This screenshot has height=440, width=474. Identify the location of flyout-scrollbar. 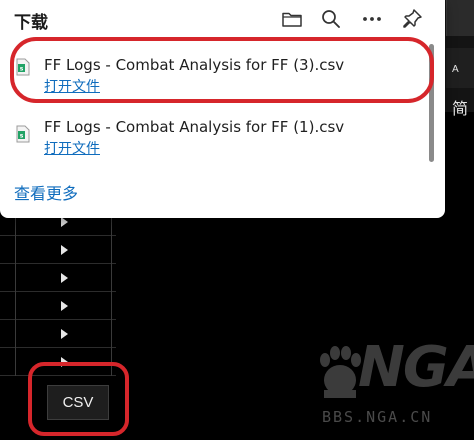
(431, 103).